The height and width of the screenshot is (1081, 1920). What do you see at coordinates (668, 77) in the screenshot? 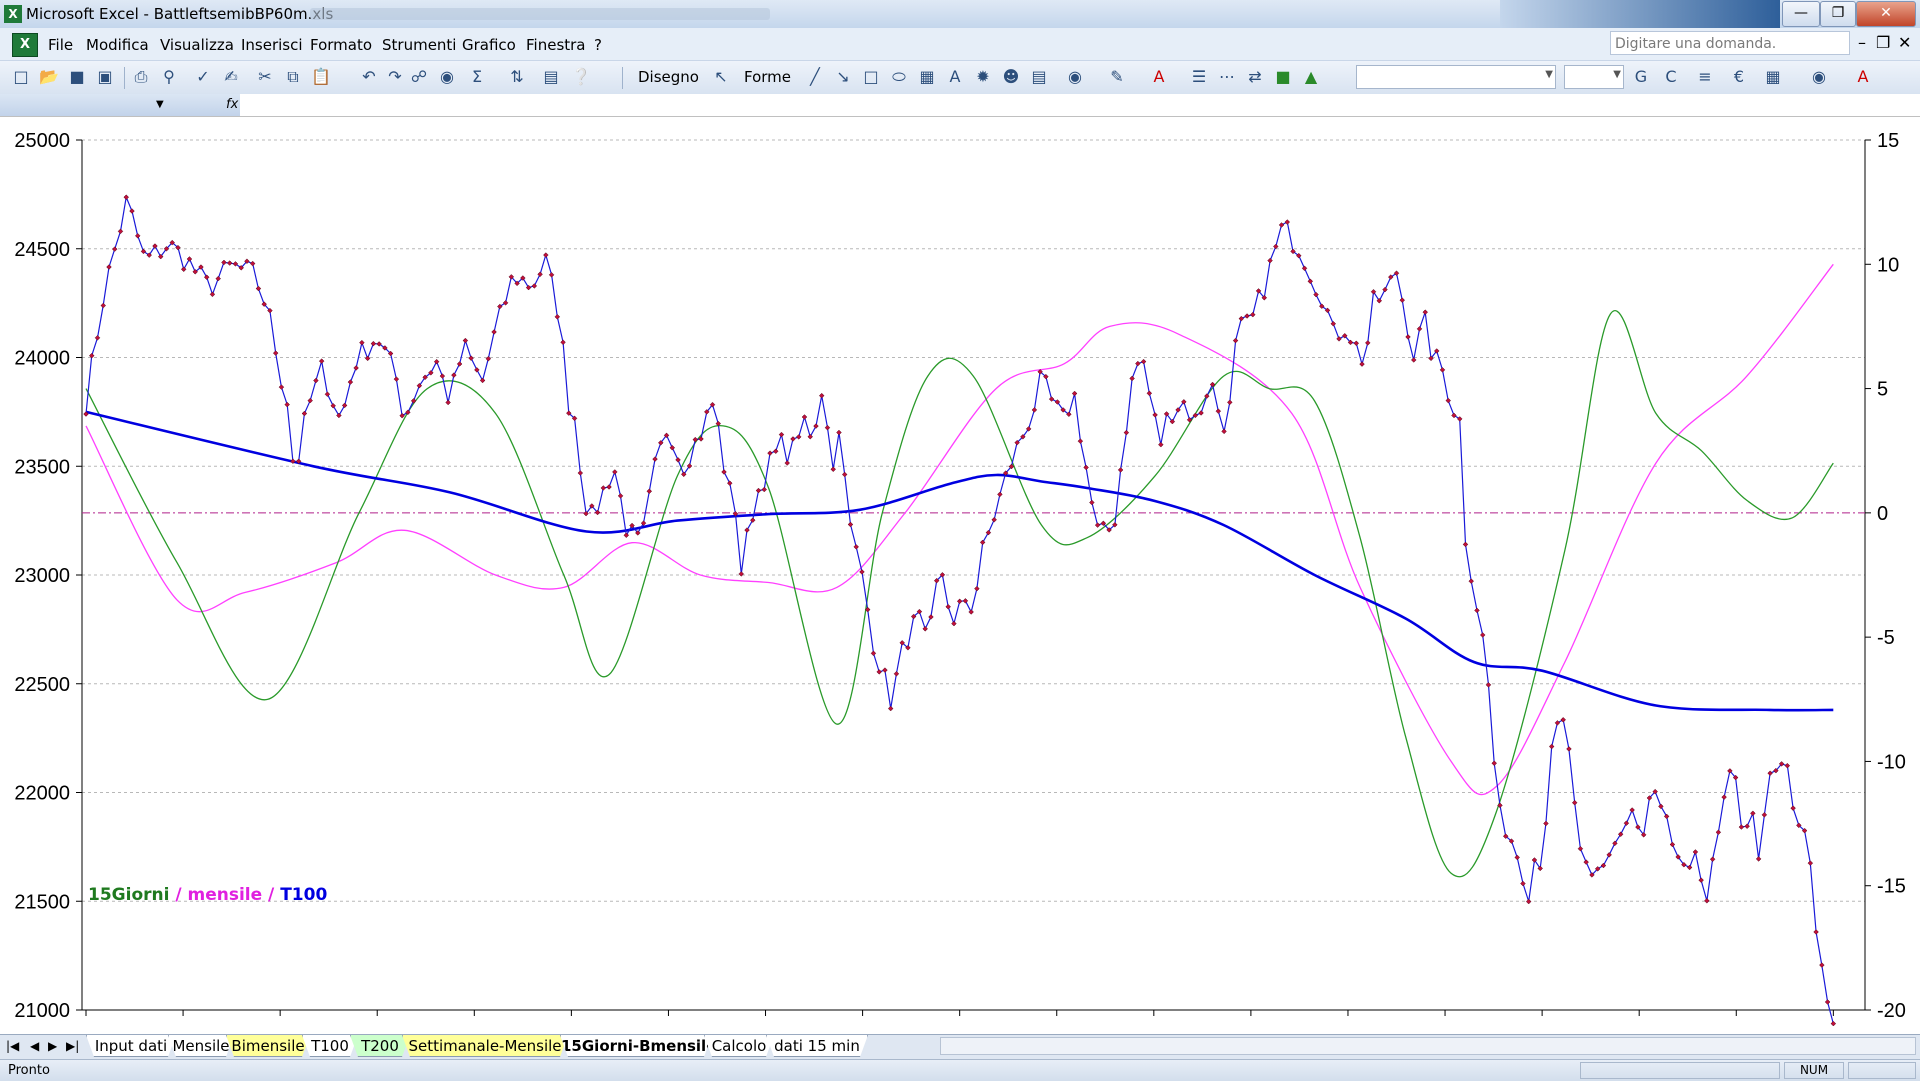
I see `draw-menu-button: Disegno` at bounding box center [668, 77].